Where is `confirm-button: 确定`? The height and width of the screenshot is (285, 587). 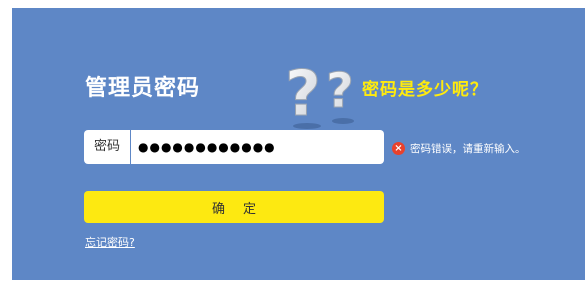
confirm-button: 确定 is located at coordinates (234, 207).